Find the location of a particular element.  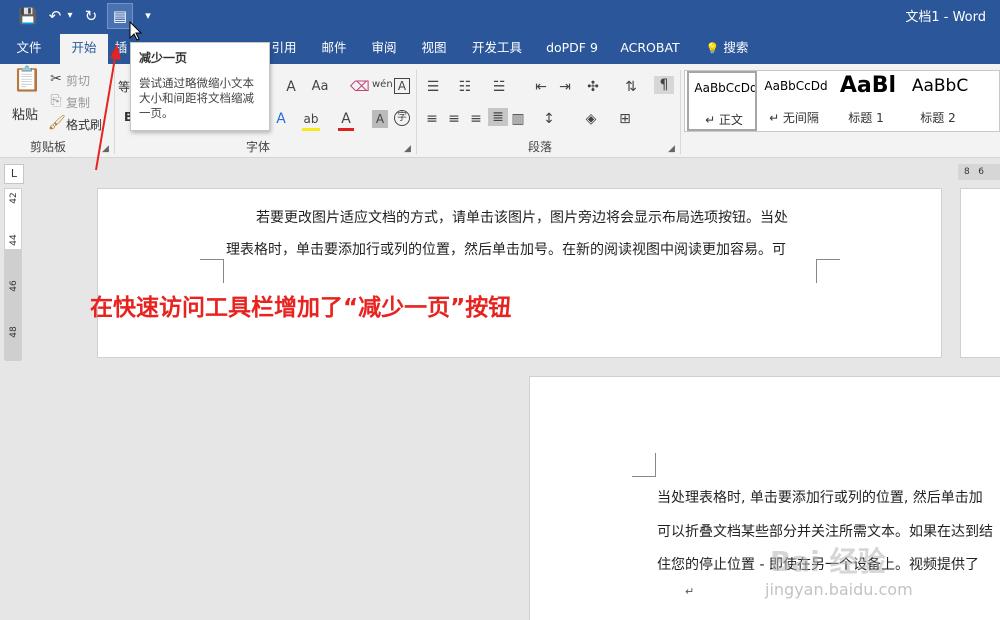

red-arrow-head is located at coordinates (115, 52).